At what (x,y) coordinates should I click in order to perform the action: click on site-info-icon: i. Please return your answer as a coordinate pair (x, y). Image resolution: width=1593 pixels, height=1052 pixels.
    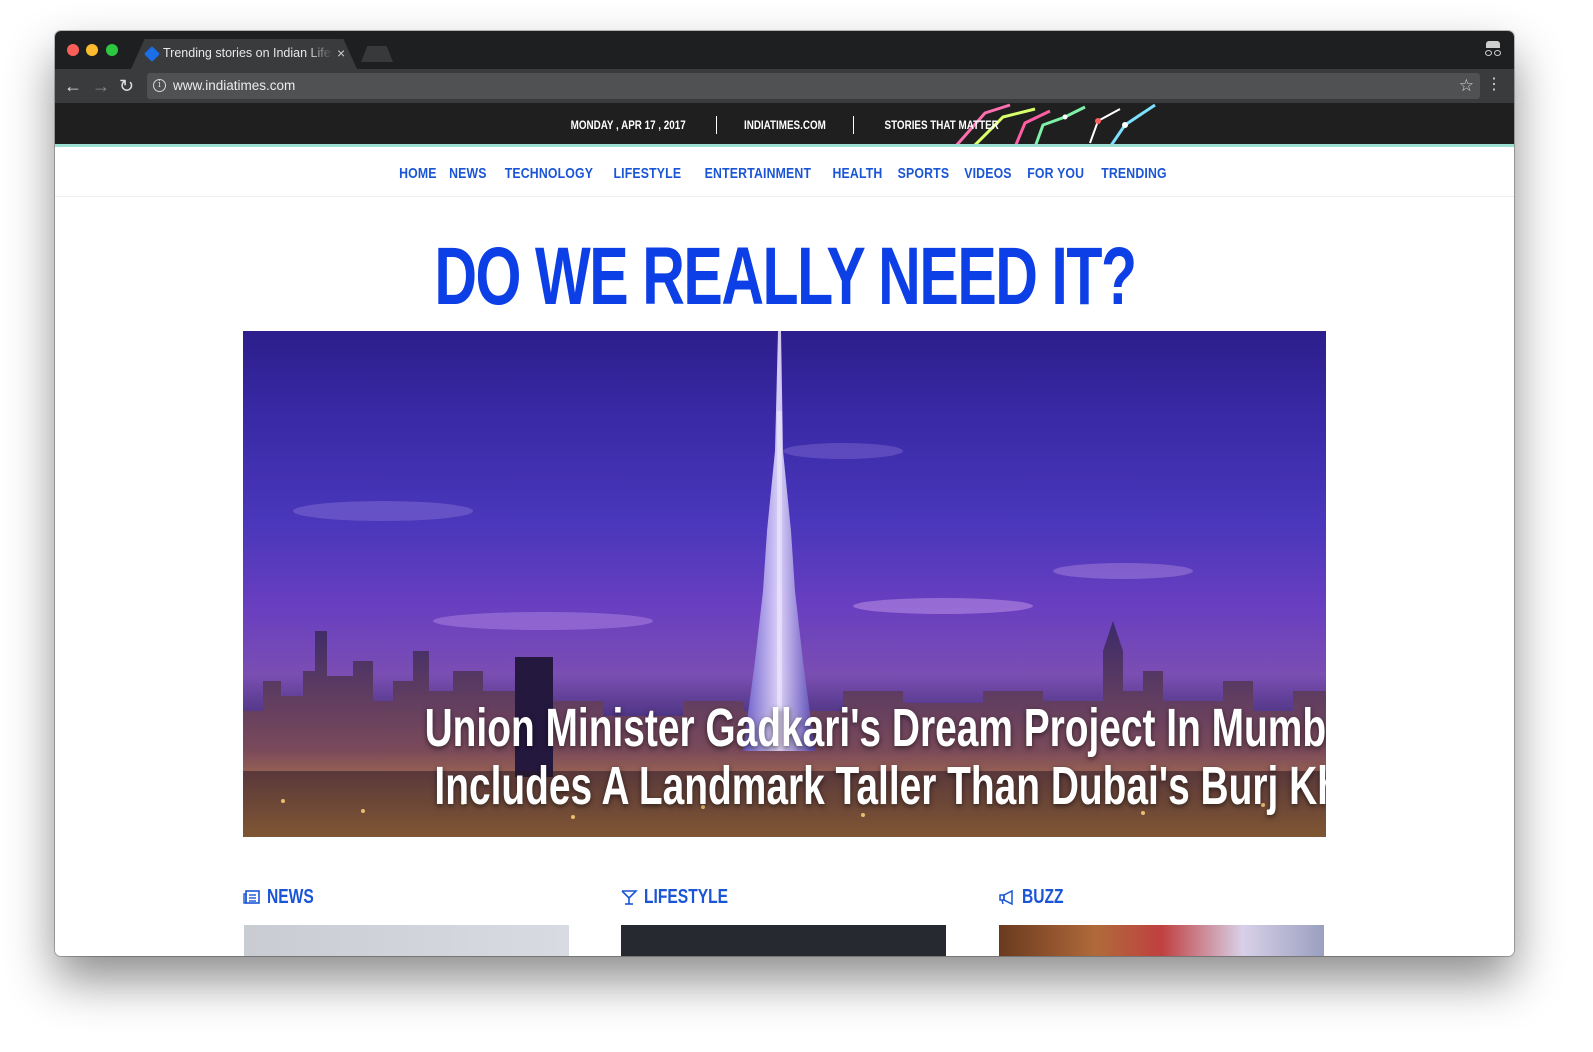
    Looking at the image, I should click on (159, 85).